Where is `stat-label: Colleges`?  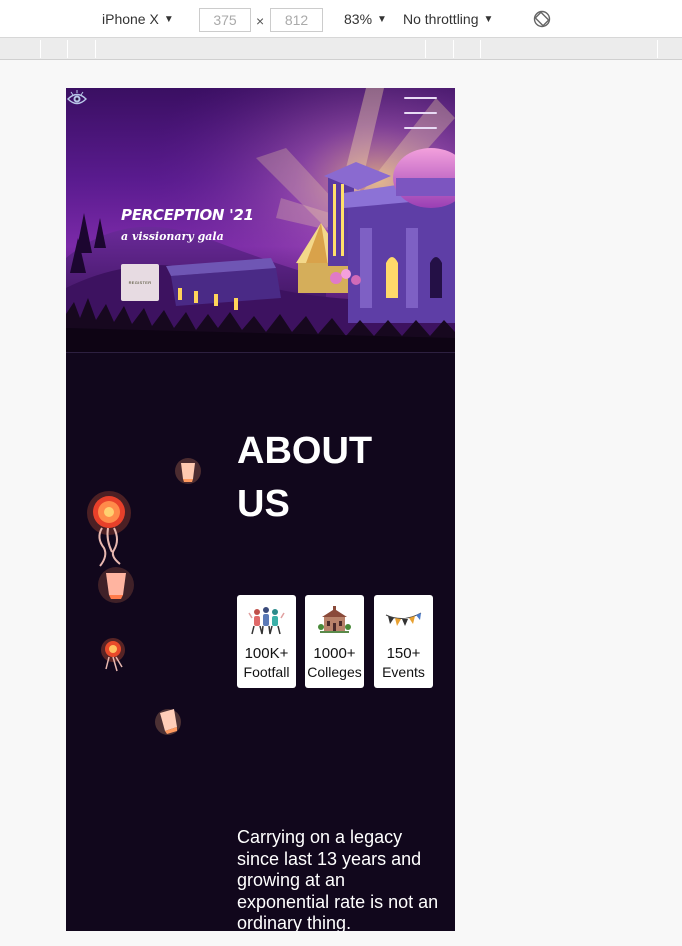 stat-label: Colleges is located at coordinates (334, 672).